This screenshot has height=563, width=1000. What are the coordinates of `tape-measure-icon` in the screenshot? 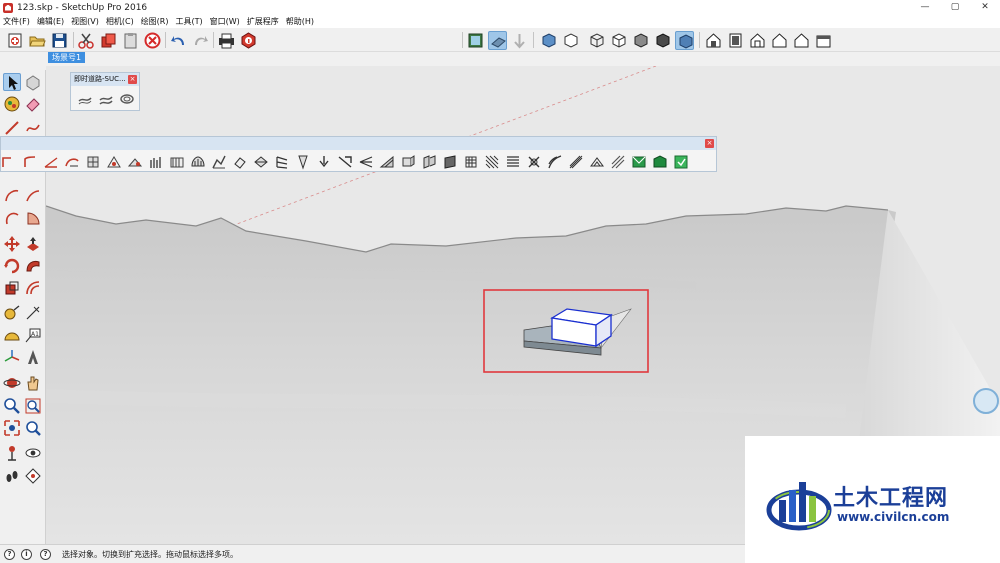 It's located at (12, 313).